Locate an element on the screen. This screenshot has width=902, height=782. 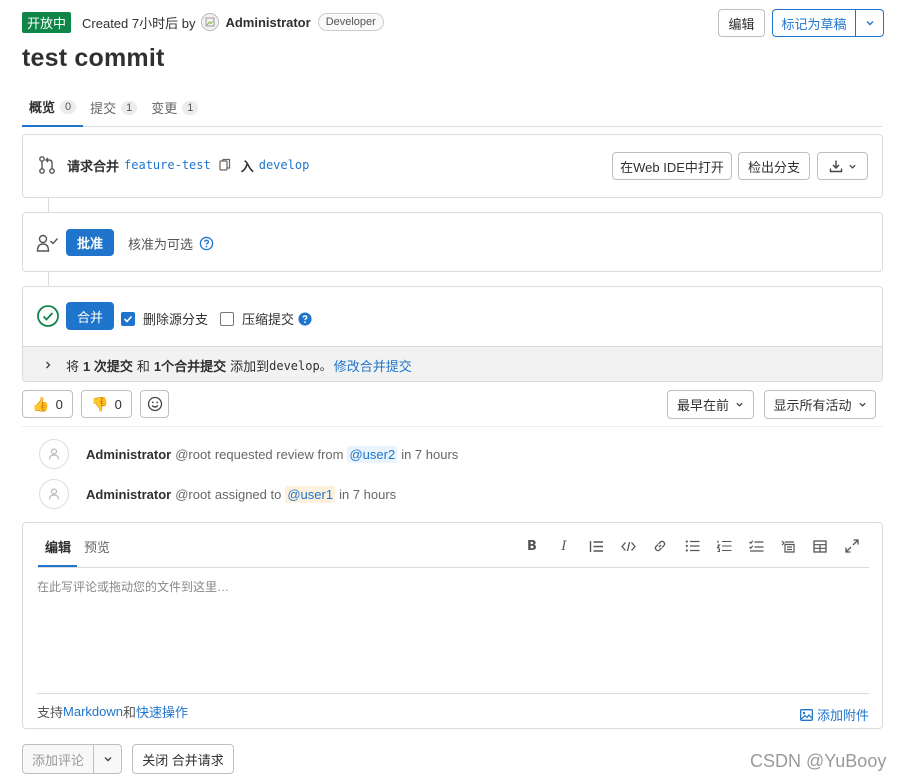
user-mention: @user2 is located at coordinates (372, 454).